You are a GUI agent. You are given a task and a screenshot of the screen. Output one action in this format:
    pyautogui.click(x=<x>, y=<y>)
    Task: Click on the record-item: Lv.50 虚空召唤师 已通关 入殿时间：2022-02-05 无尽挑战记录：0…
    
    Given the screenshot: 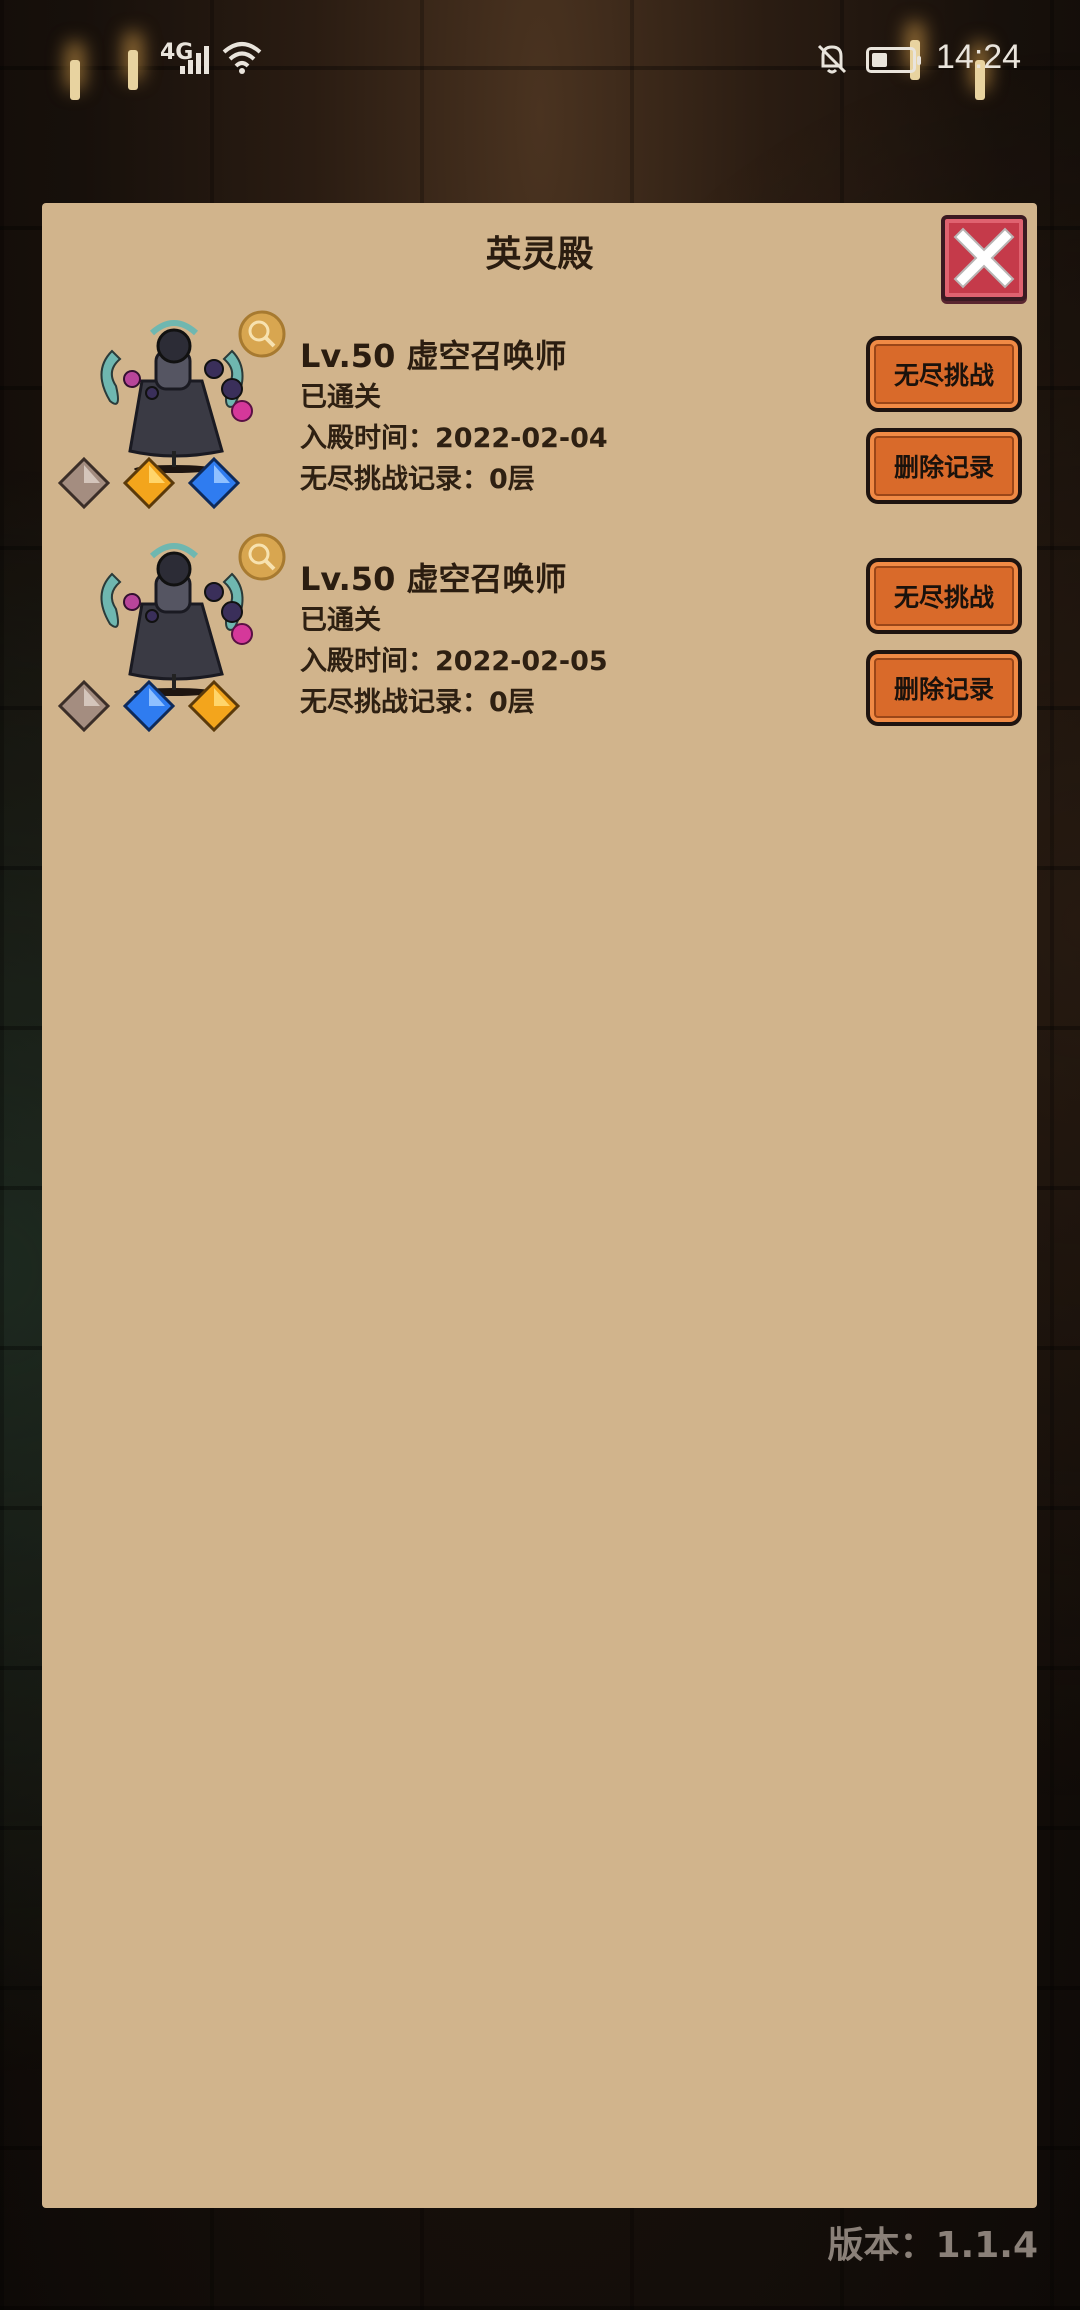 What is the action you would take?
    pyautogui.click(x=539, y=635)
    